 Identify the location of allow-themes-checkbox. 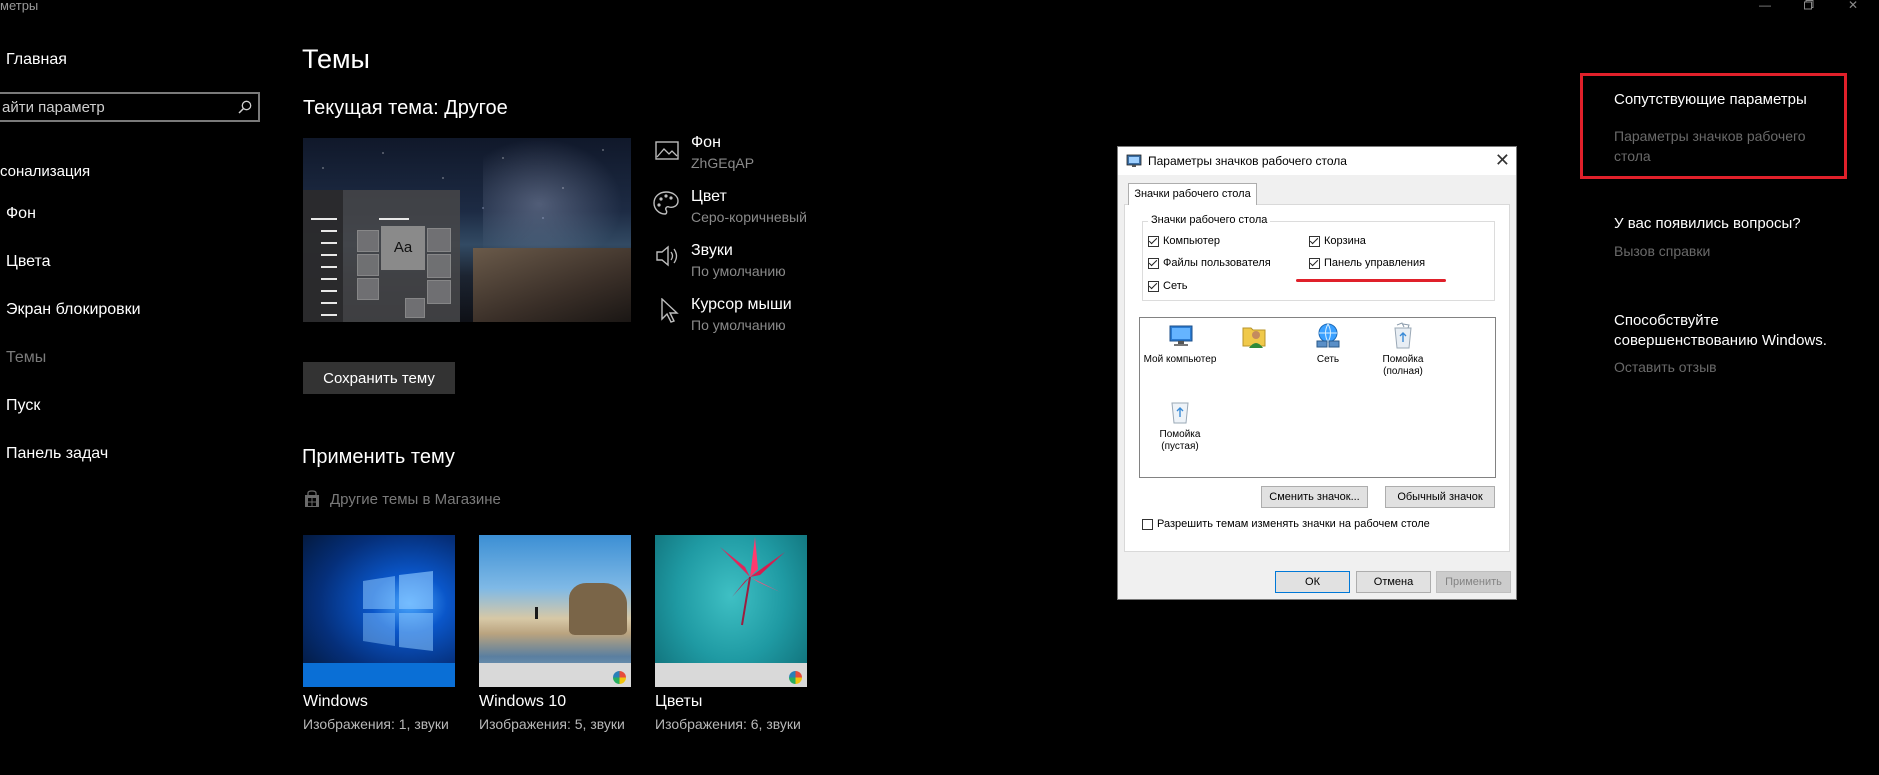
(1147, 524).